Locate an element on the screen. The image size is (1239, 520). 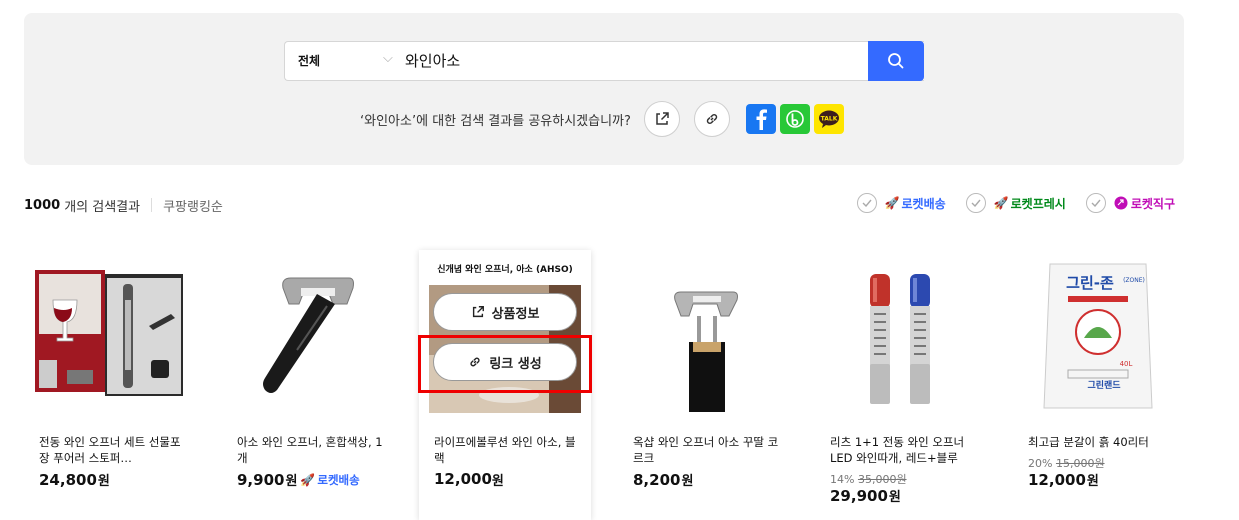
discount-row: 14% 35,000원 is located at coordinates (868, 479).